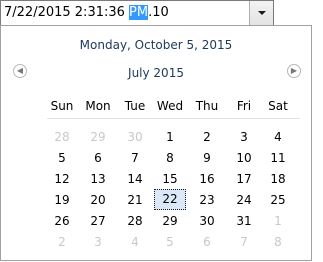 Image resolution: width=323 pixels, height=262 pixels. What do you see at coordinates (207, 158) in the screenshot?
I see `calendar-day: 9` at bounding box center [207, 158].